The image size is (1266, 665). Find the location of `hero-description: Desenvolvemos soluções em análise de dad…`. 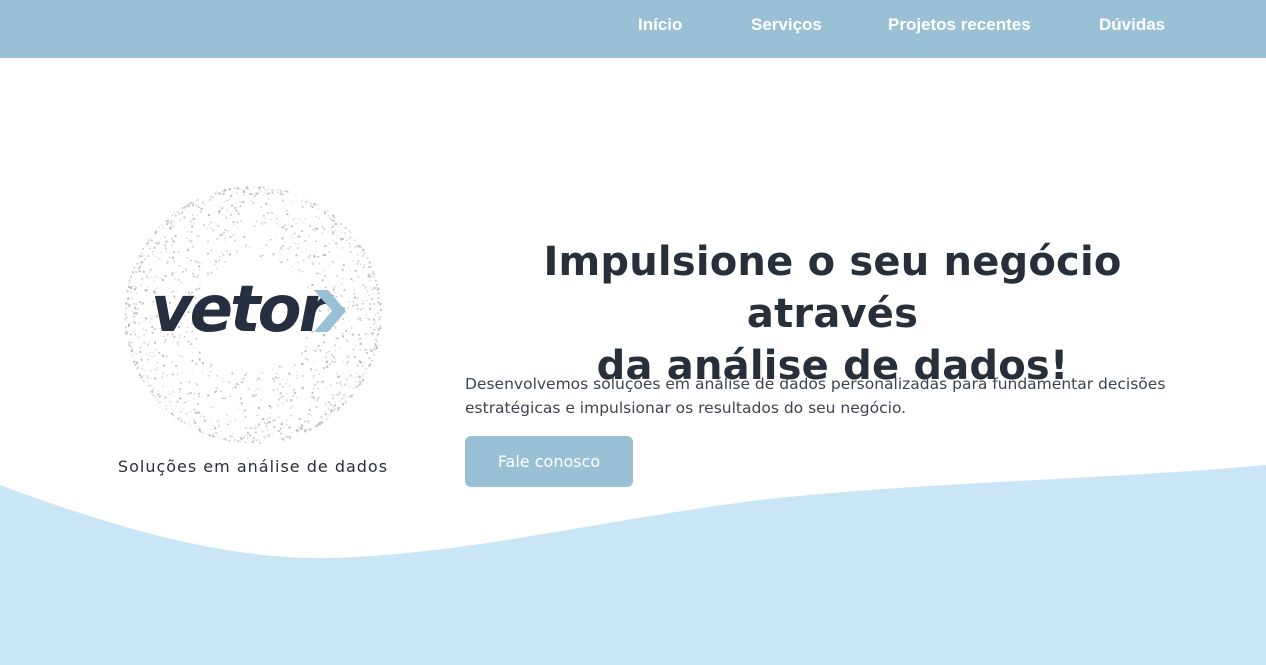

hero-description: Desenvolvemos soluções em análise de dad… is located at coordinates (815, 396).